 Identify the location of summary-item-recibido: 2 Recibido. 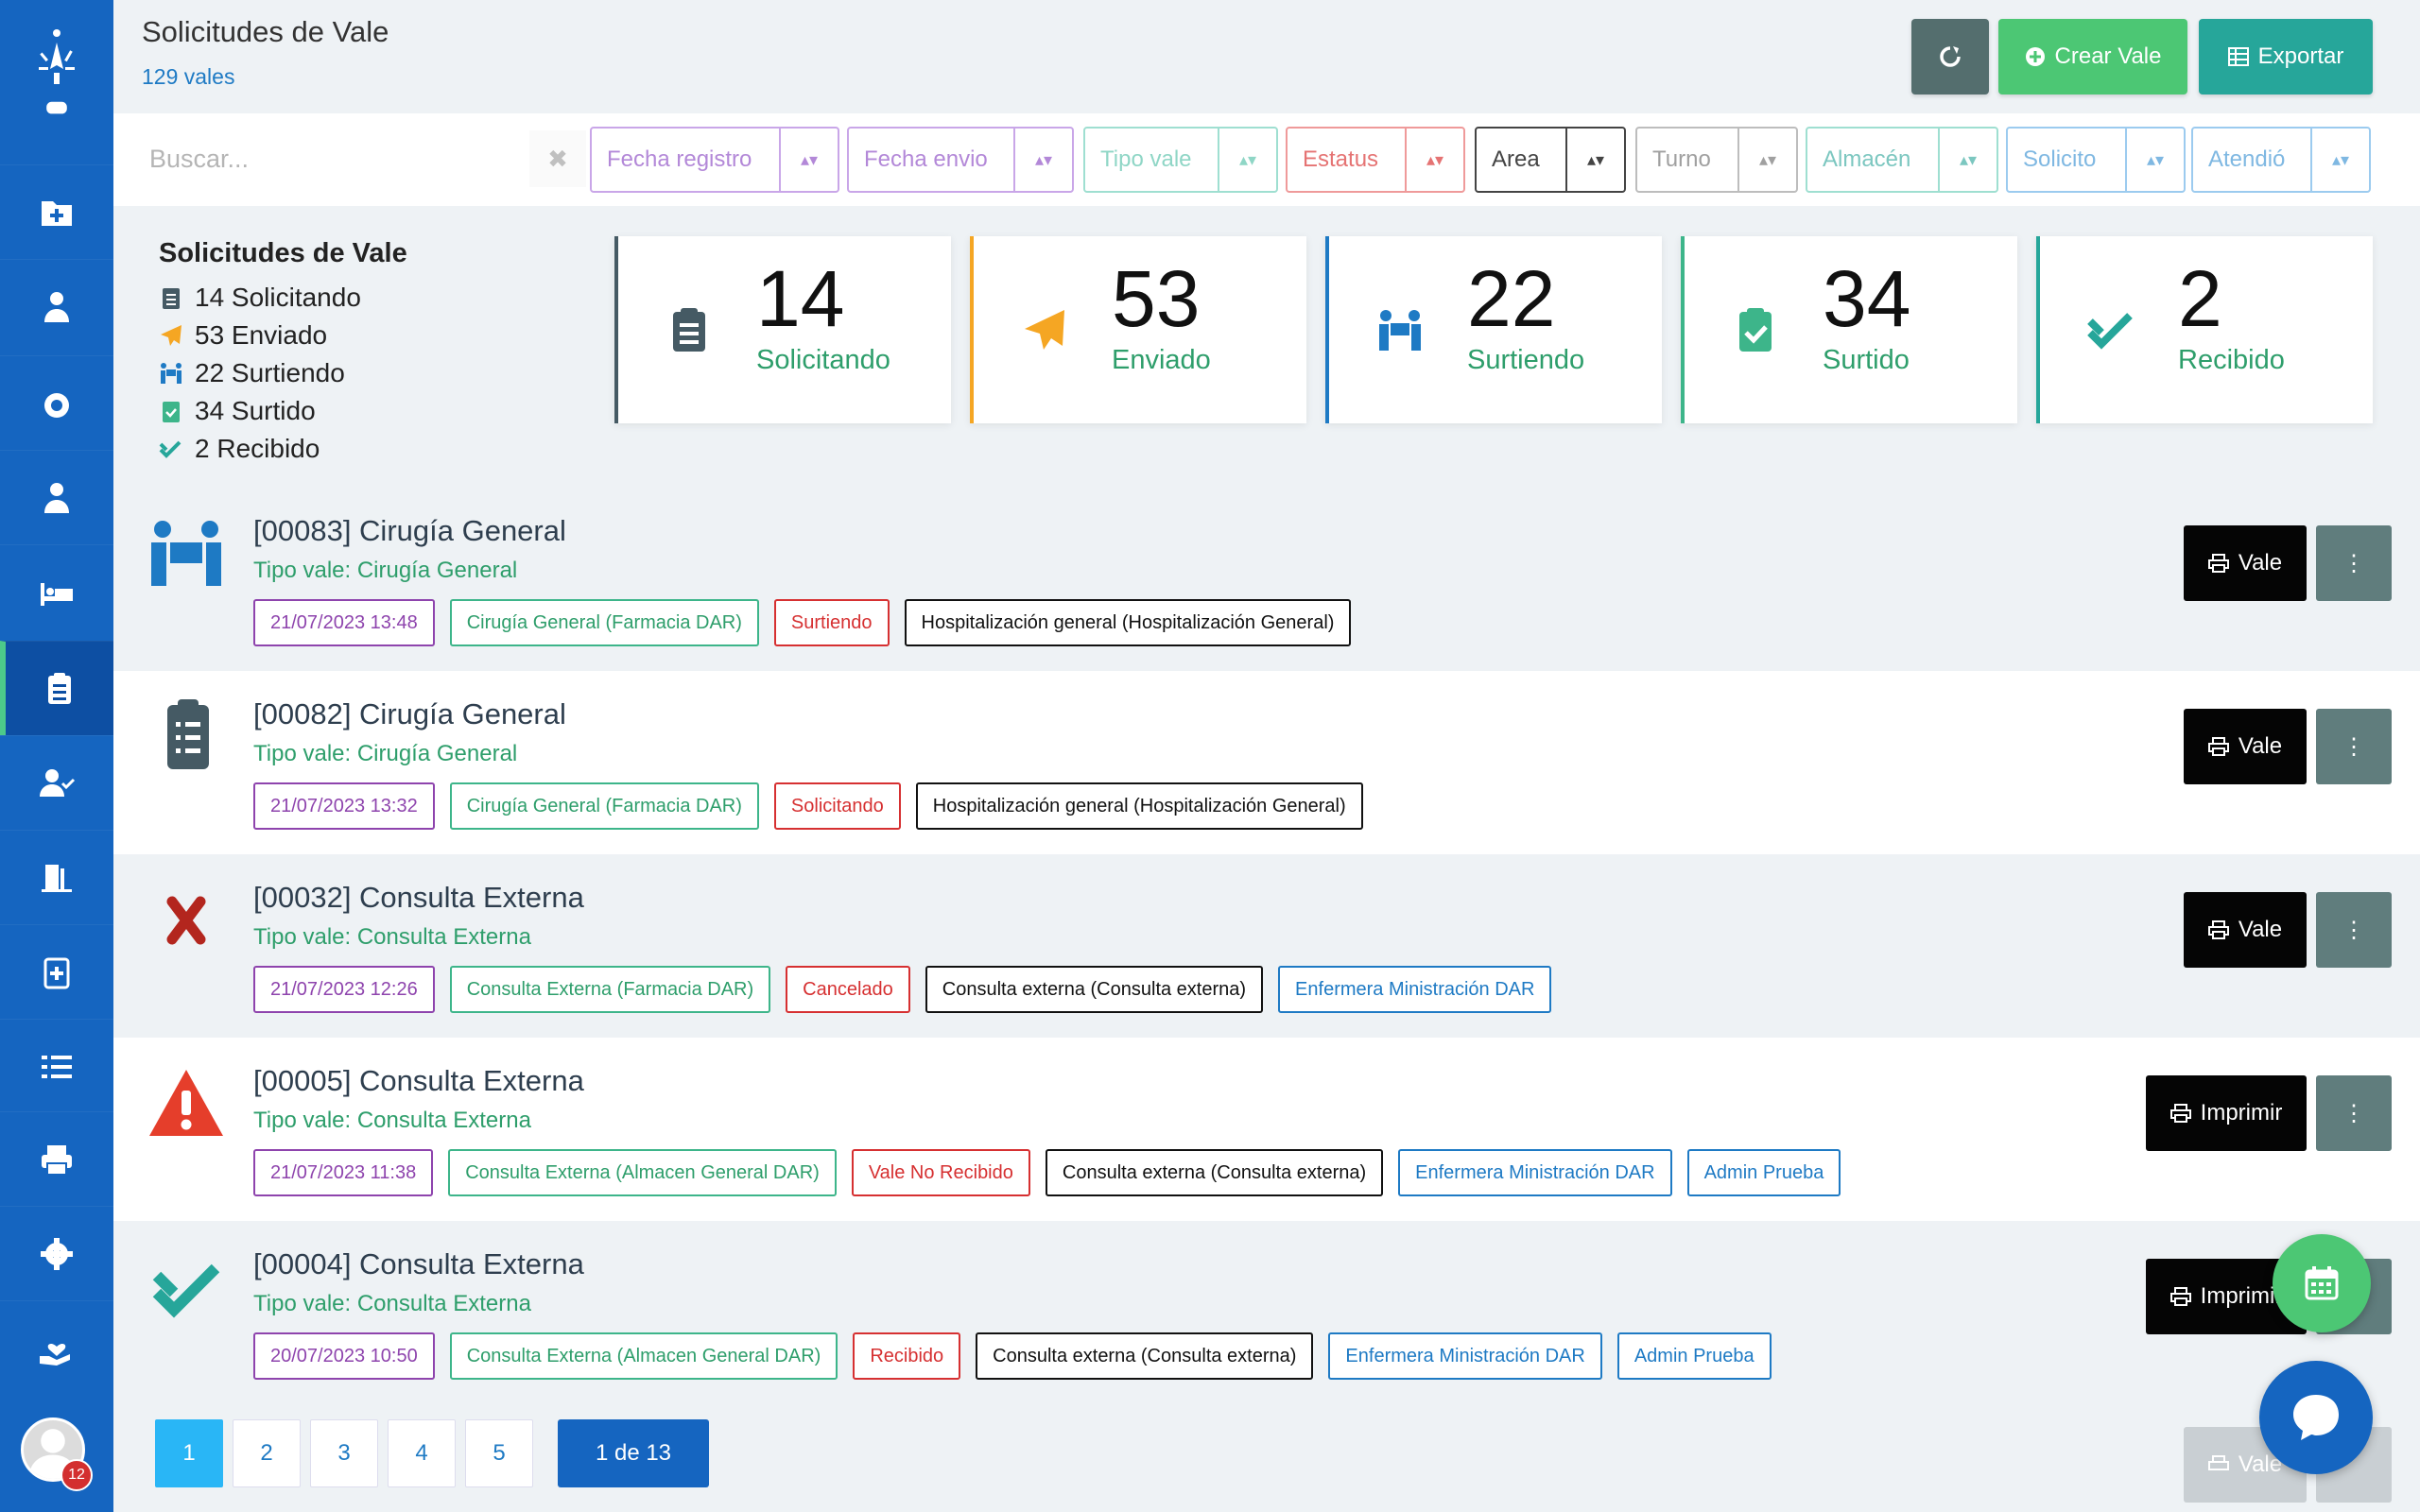
(283, 449).